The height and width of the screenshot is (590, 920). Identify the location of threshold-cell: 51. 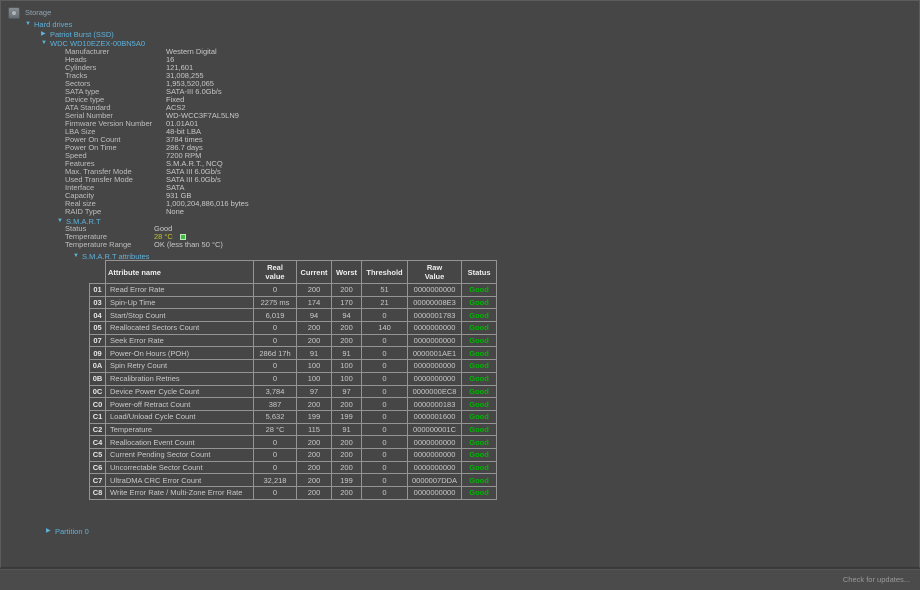
(384, 290).